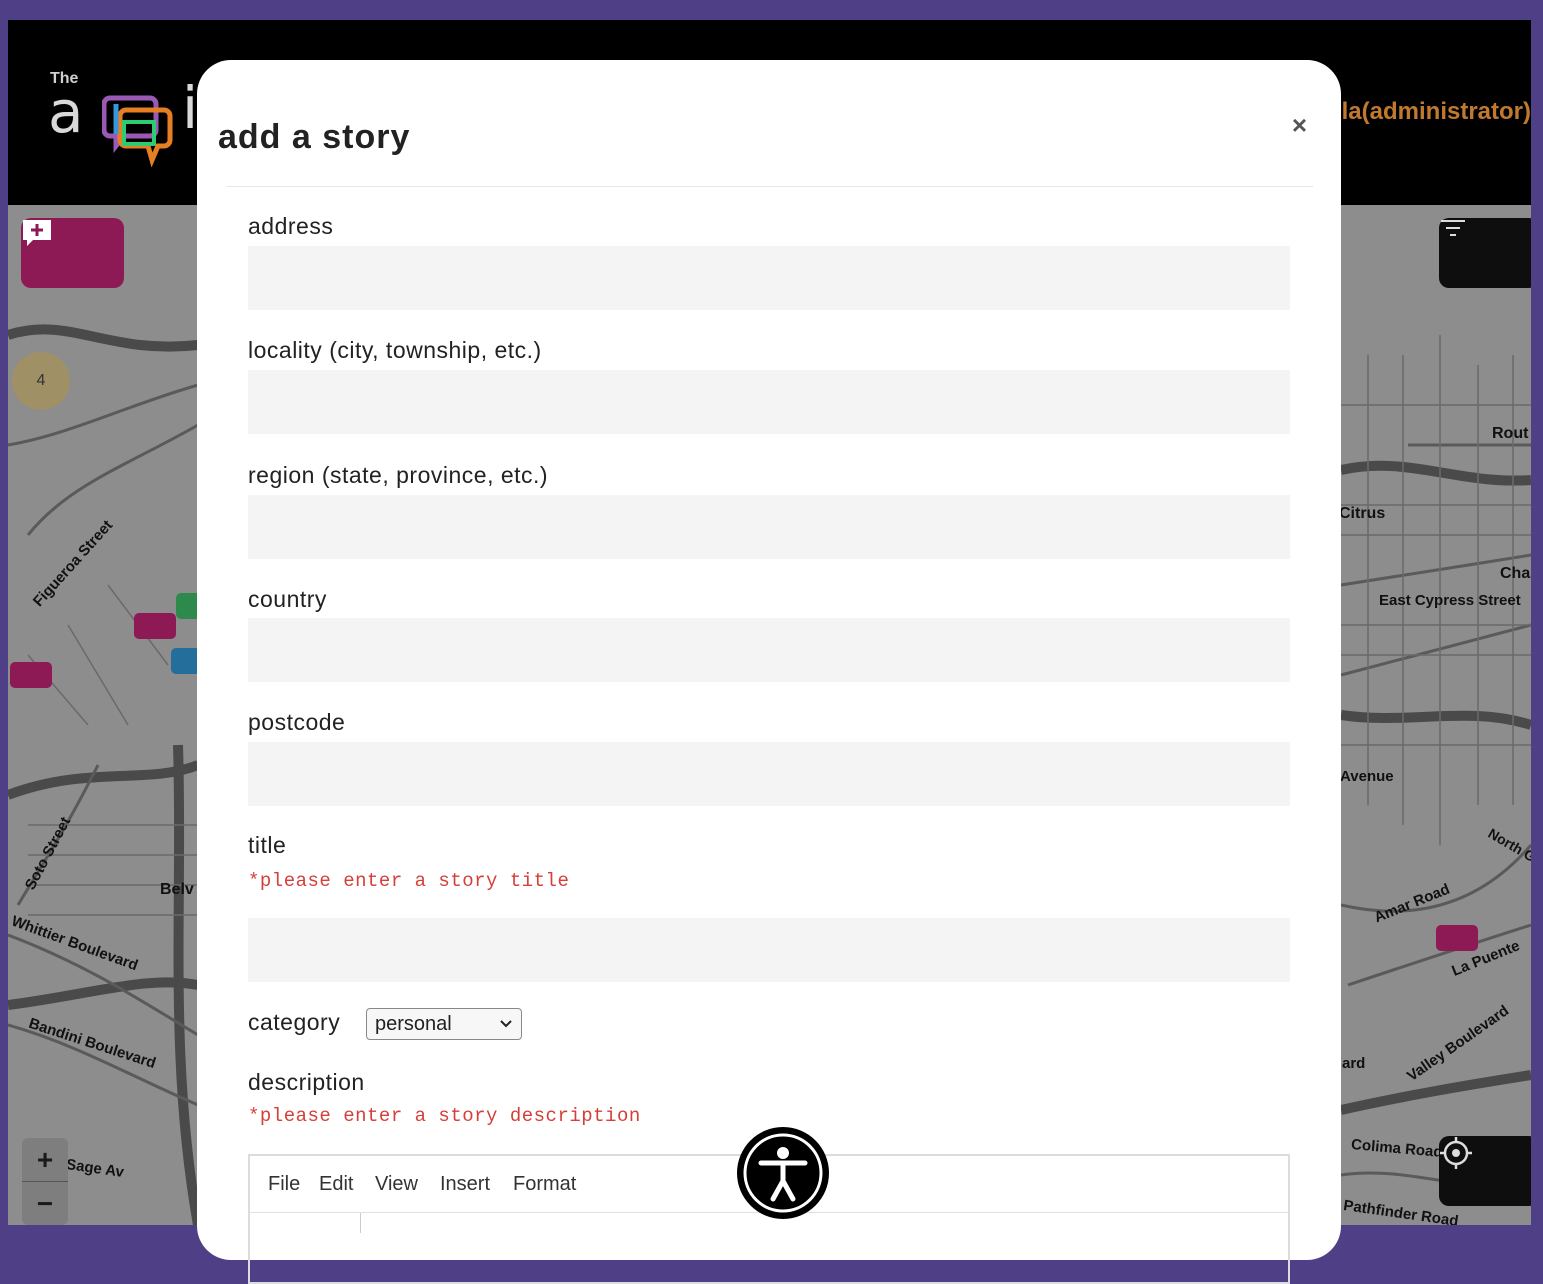 The width and height of the screenshot is (1543, 1284). I want to click on address-label: address, so click(291, 226).